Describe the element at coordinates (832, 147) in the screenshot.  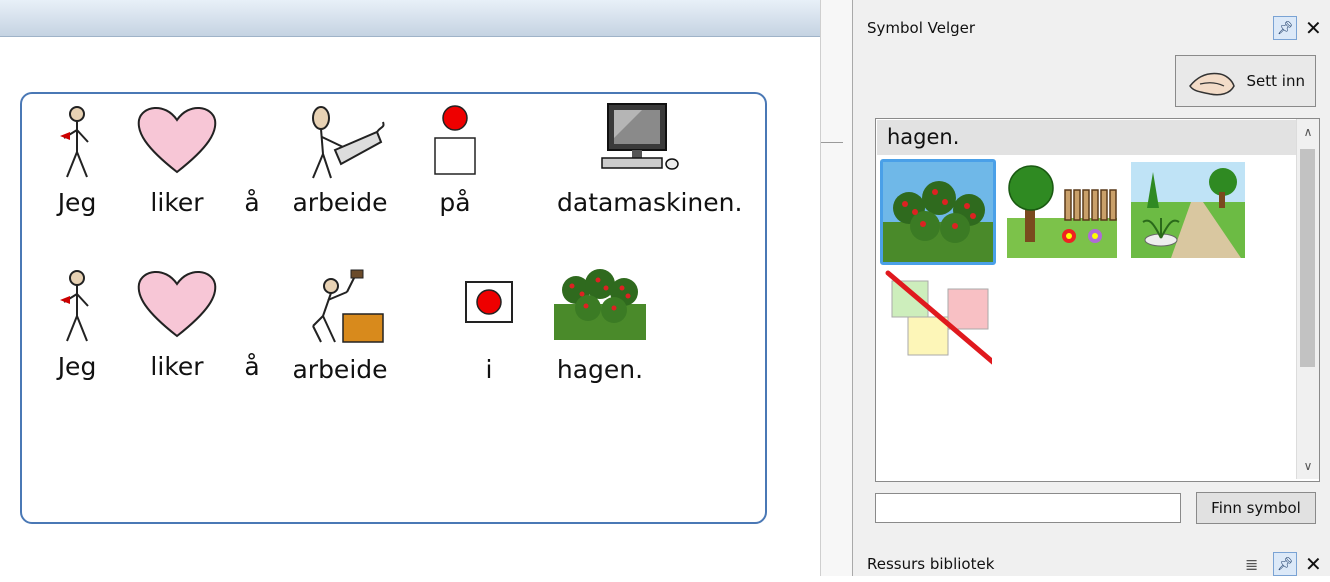
I see `splitter-mark` at that location.